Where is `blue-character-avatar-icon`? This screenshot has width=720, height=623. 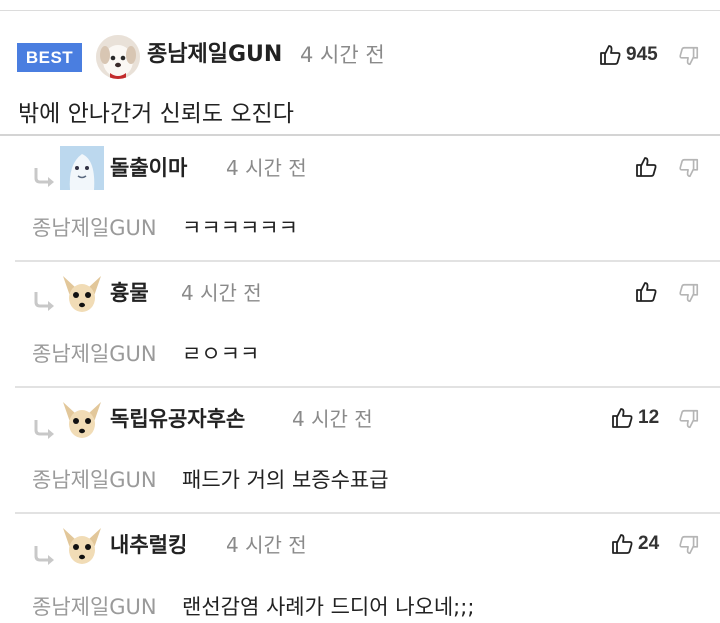 blue-character-avatar-icon is located at coordinates (82, 168).